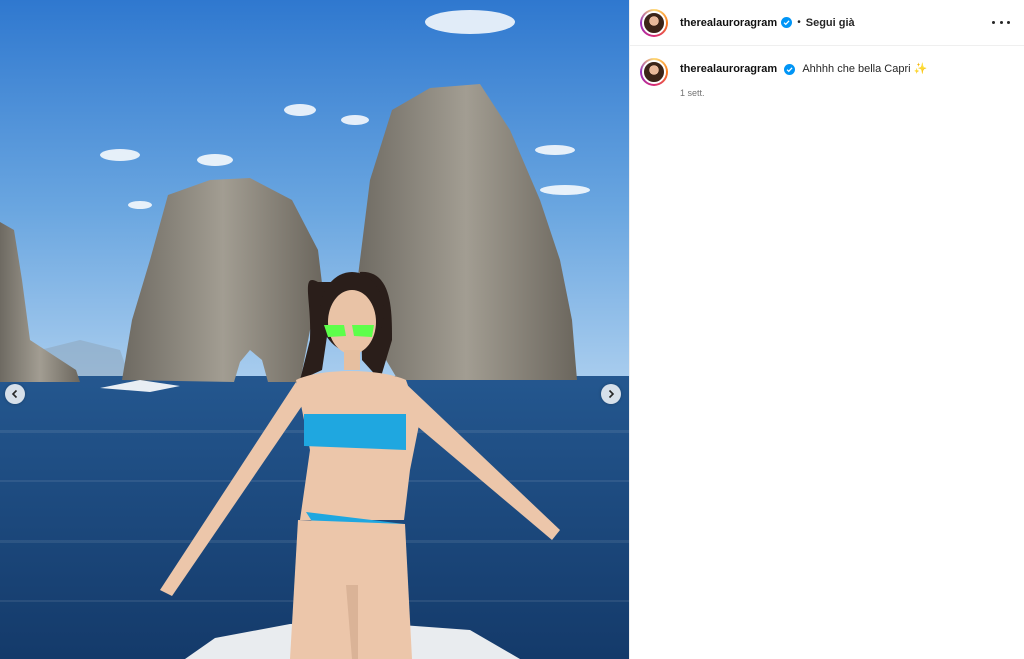 The width and height of the screenshot is (1024, 659). Describe the element at coordinates (728, 23) in the screenshot. I see `author-username: therealauroragram` at that location.